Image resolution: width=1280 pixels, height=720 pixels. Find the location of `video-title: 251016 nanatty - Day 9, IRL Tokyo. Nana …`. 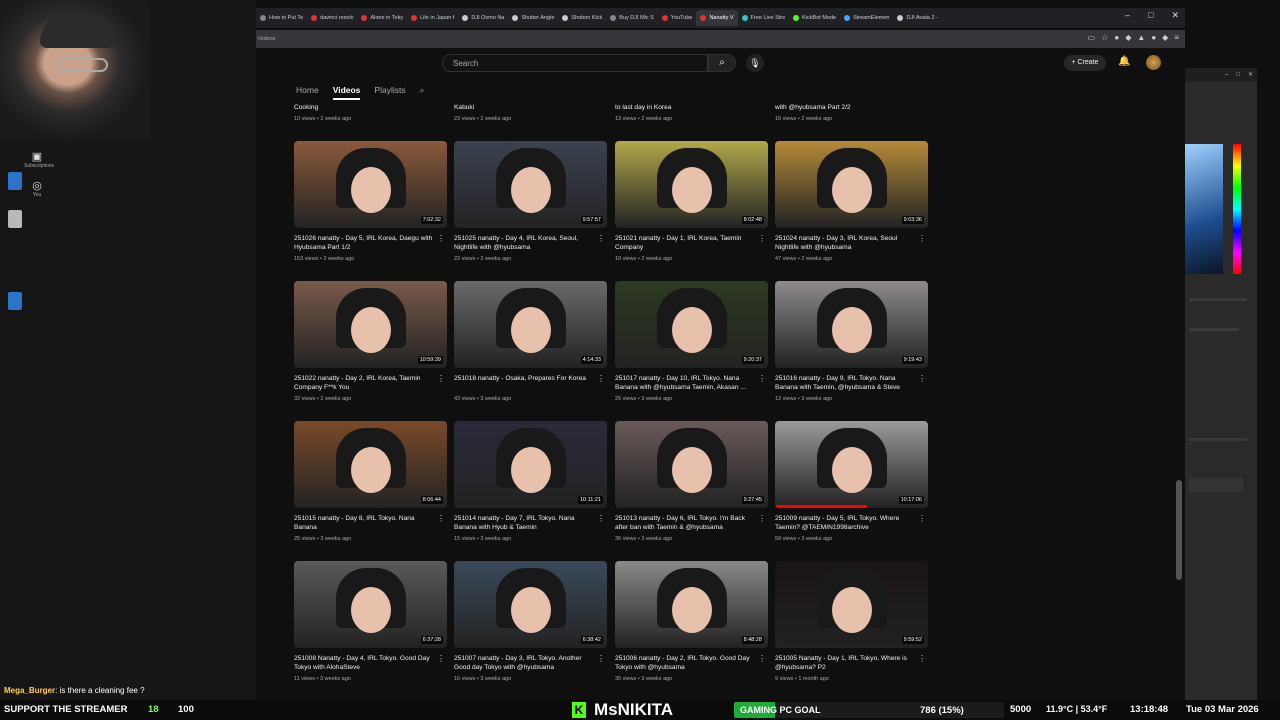

video-title: 251016 nanatty - Day 9, IRL Tokyo. Nana … is located at coordinates (845, 383).